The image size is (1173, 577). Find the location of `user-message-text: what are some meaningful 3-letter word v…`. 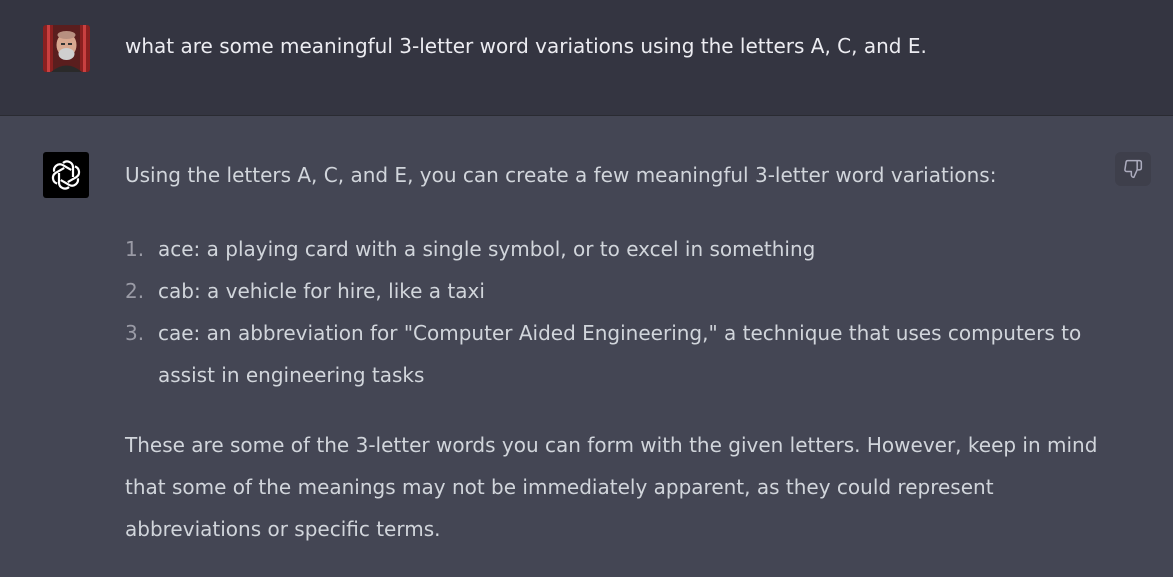

user-message-text: what are some meaningful 3-letter word v… is located at coordinates (526, 46).